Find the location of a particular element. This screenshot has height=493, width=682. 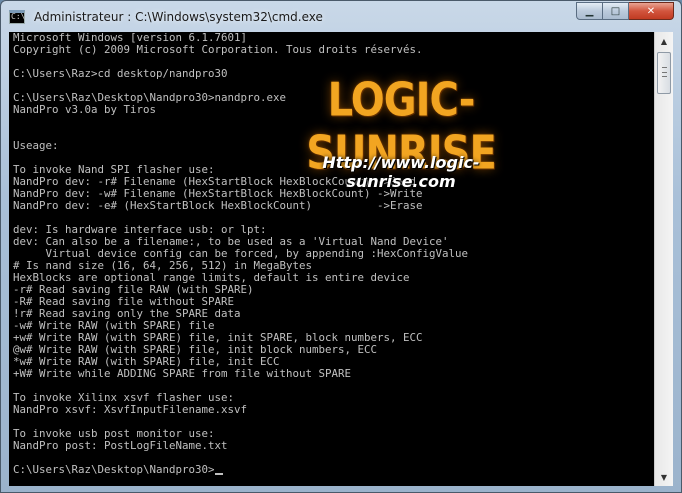

console-line: C:\Users\Raz\Desktop\Nandpro30> is located at coordinates (331, 470).